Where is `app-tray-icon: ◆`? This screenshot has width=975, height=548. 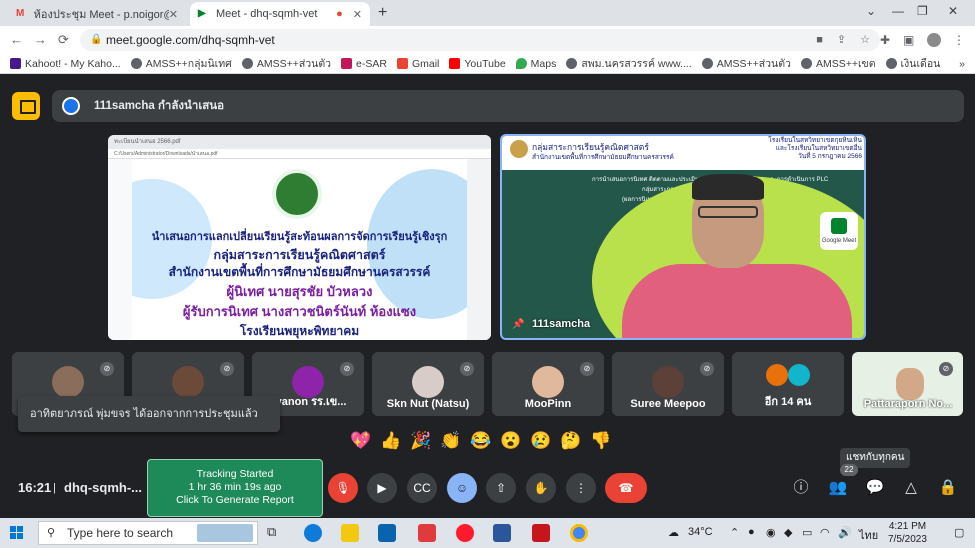 app-tray-icon: ◆ is located at coordinates (788, 532).